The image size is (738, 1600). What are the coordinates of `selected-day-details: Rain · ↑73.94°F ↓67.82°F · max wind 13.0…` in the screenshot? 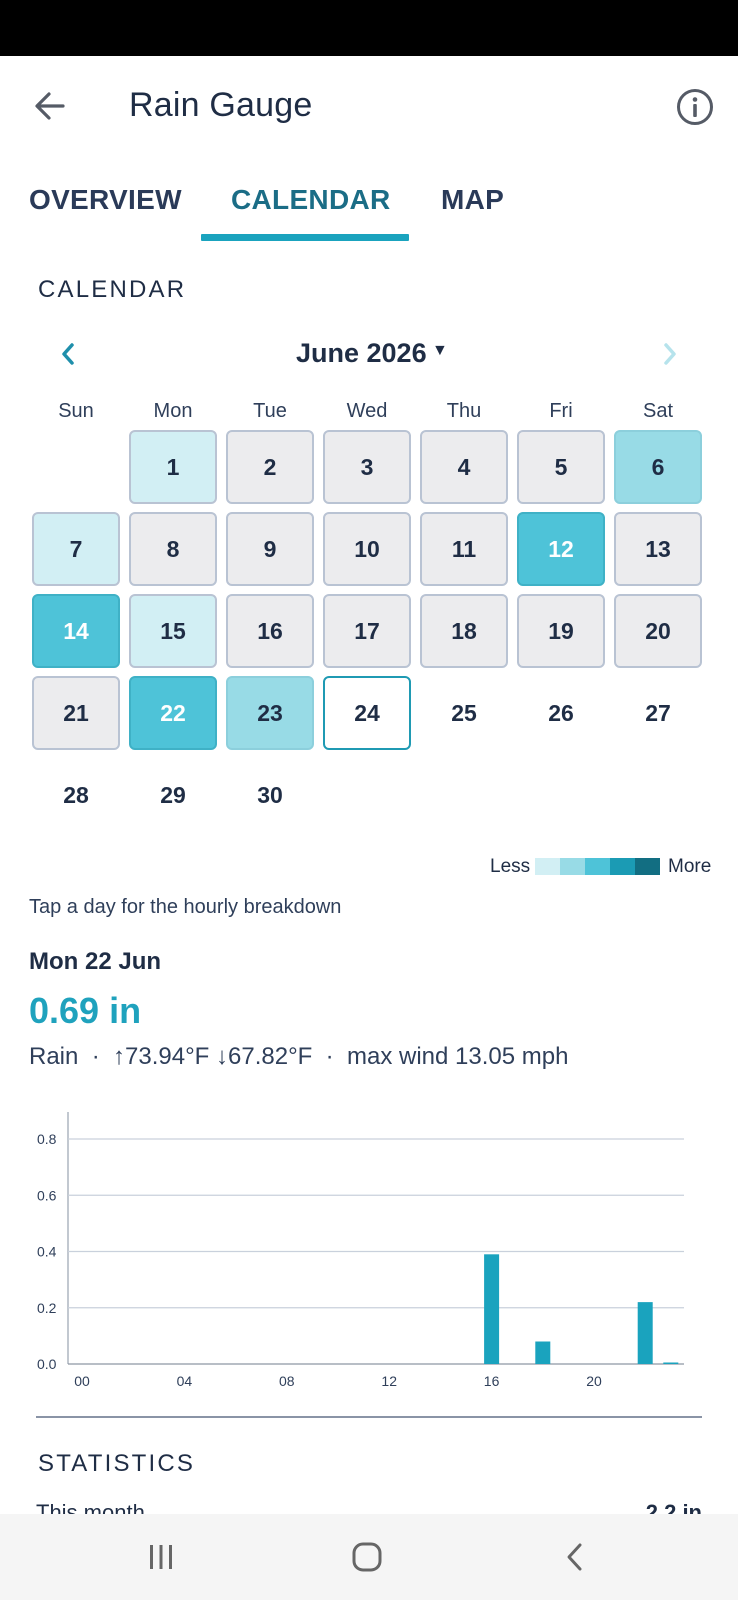 It's located at (299, 1056).